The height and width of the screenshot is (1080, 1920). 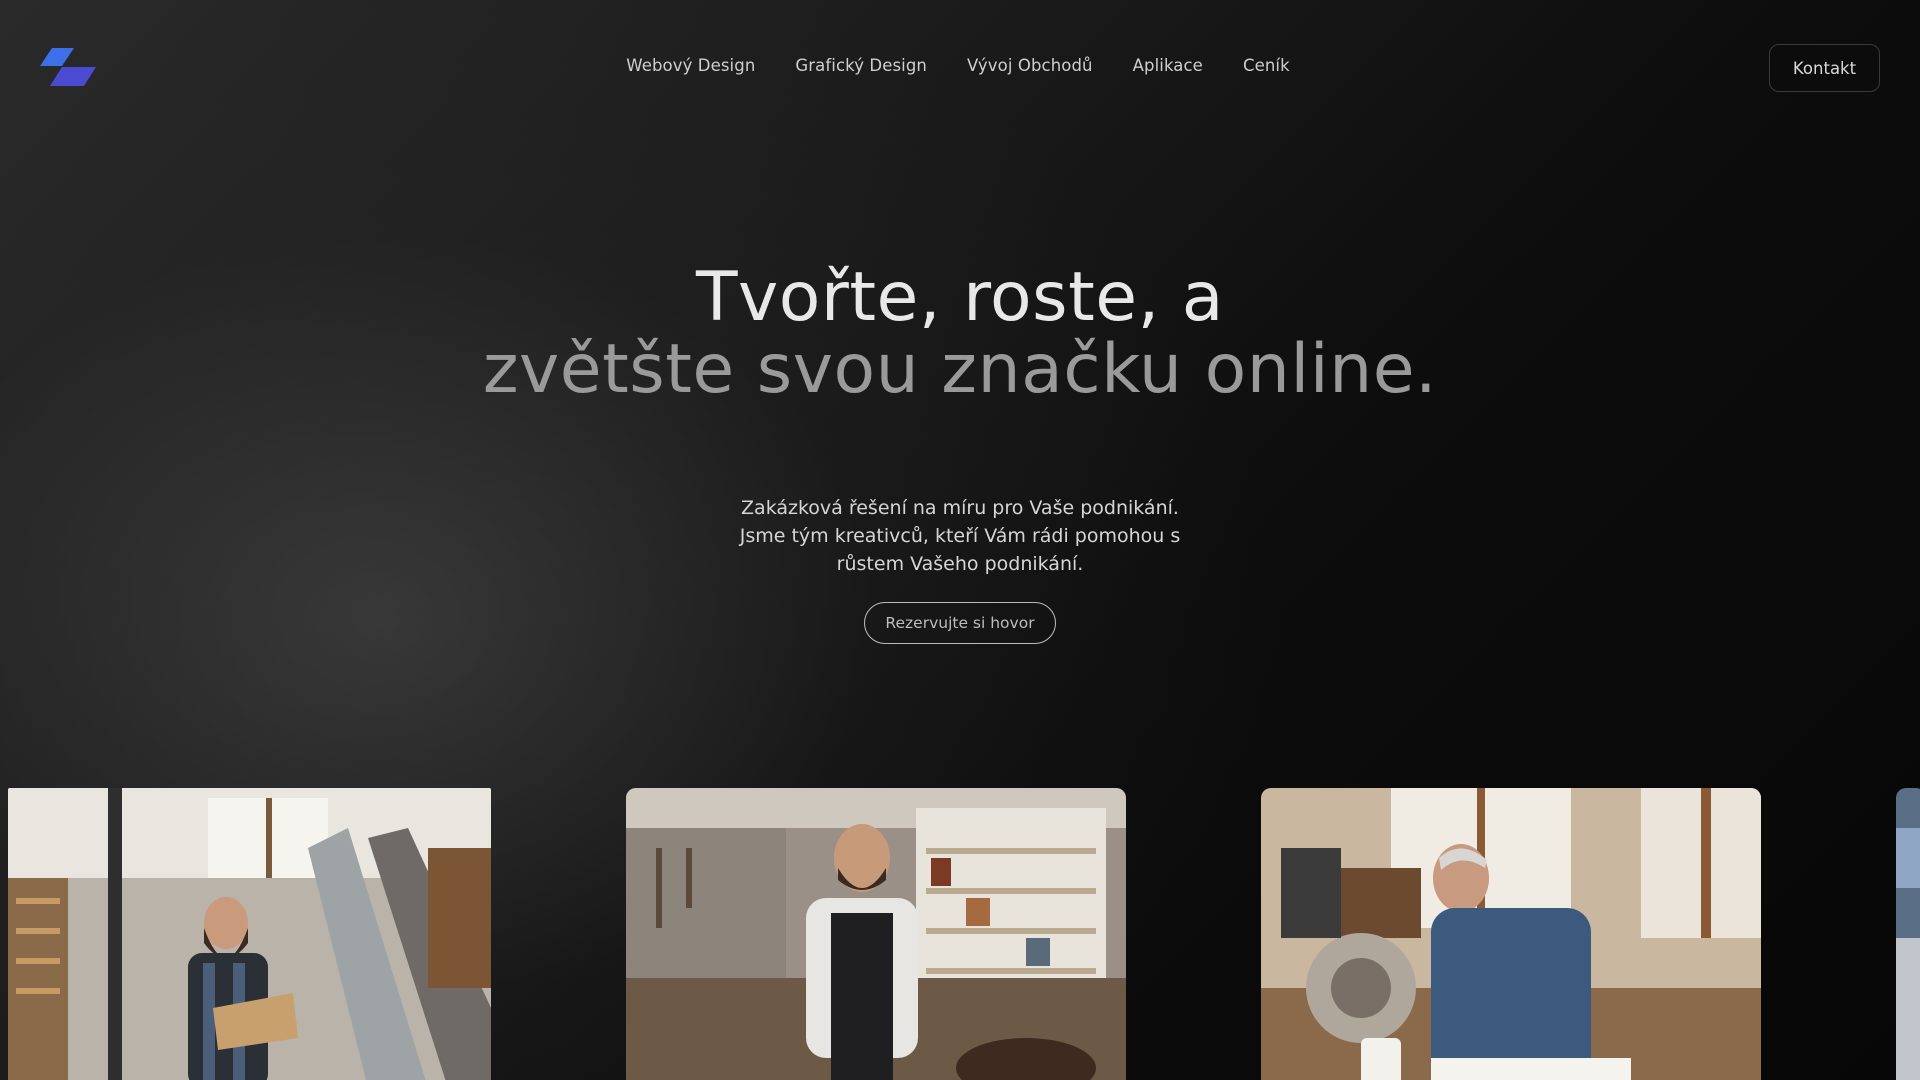 What do you see at coordinates (876, 934) in the screenshot?
I see `craftsman-in-apron-photo` at bounding box center [876, 934].